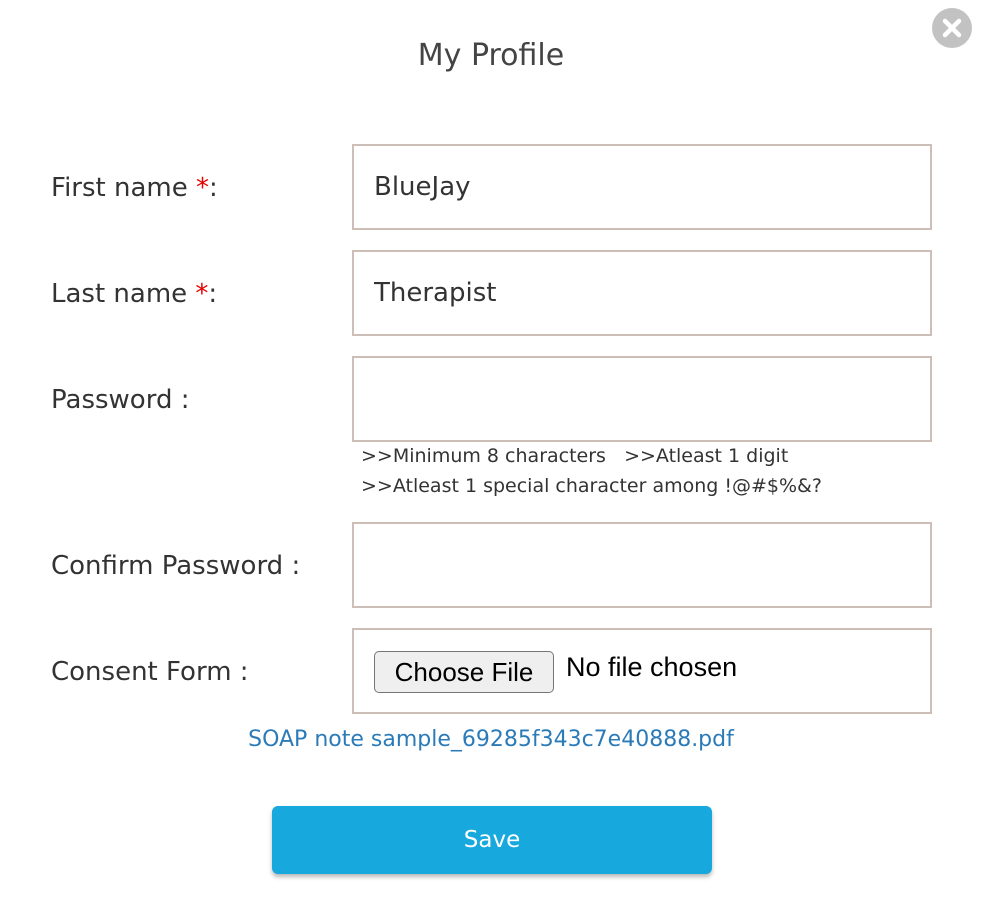  What do you see at coordinates (120, 400) in the screenshot?
I see `password-label: Password :` at bounding box center [120, 400].